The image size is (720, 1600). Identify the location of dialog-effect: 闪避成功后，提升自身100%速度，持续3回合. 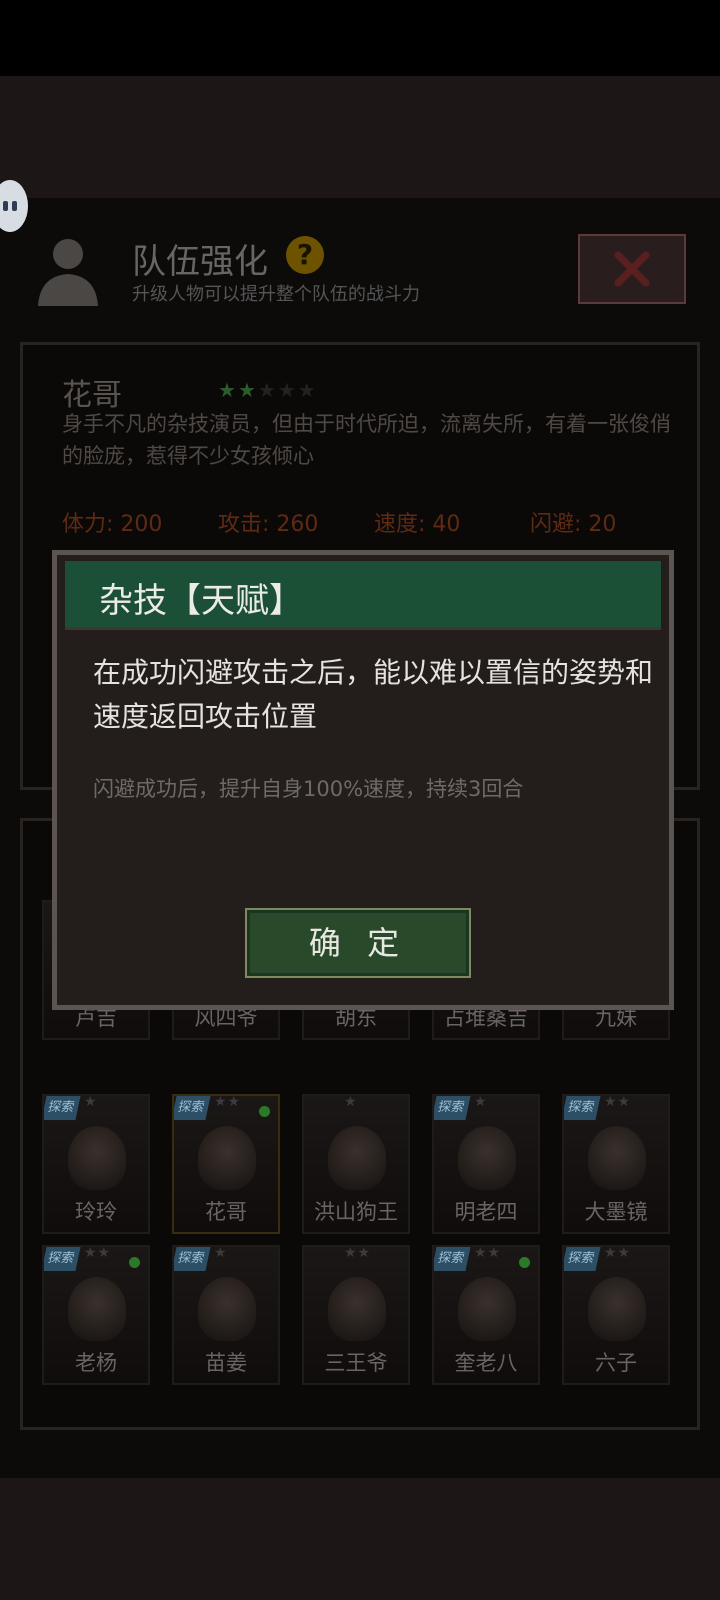
(308, 789).